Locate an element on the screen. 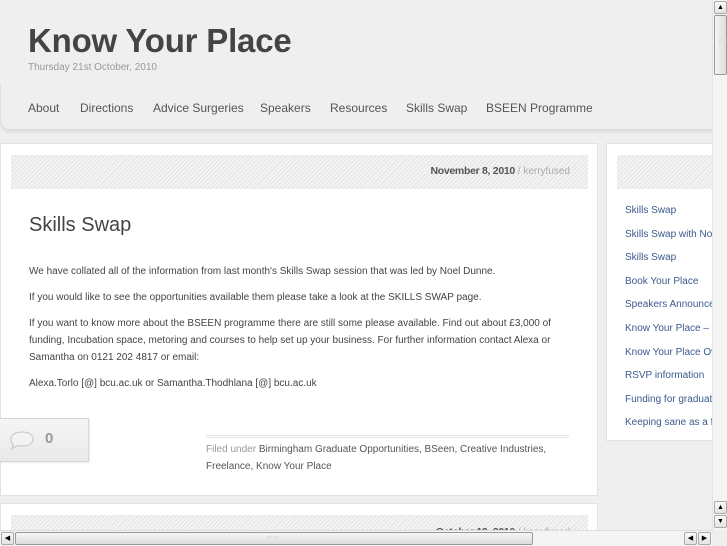  scroll-left-button-right: ◀ is located at coordinates (690, 538).